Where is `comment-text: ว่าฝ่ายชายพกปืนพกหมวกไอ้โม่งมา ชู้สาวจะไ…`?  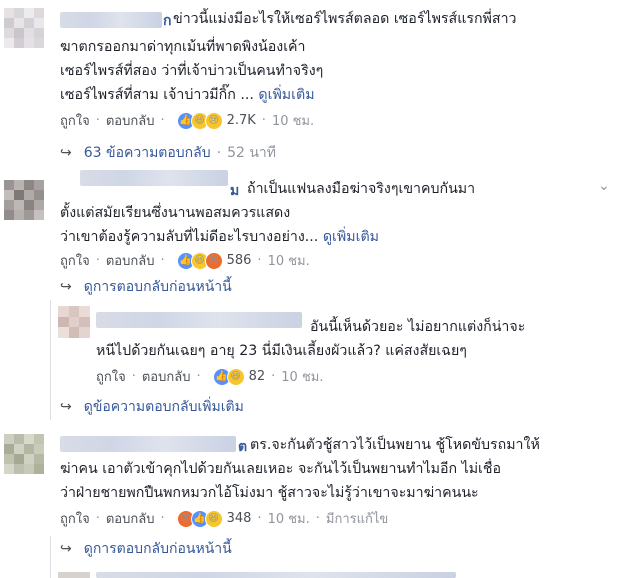
comment-text: ว่าฝ่ายชายพกปืนพกหมวกไอ้โม่งมา ชู้สาวจะไ… is located at coordinates (269, 493).